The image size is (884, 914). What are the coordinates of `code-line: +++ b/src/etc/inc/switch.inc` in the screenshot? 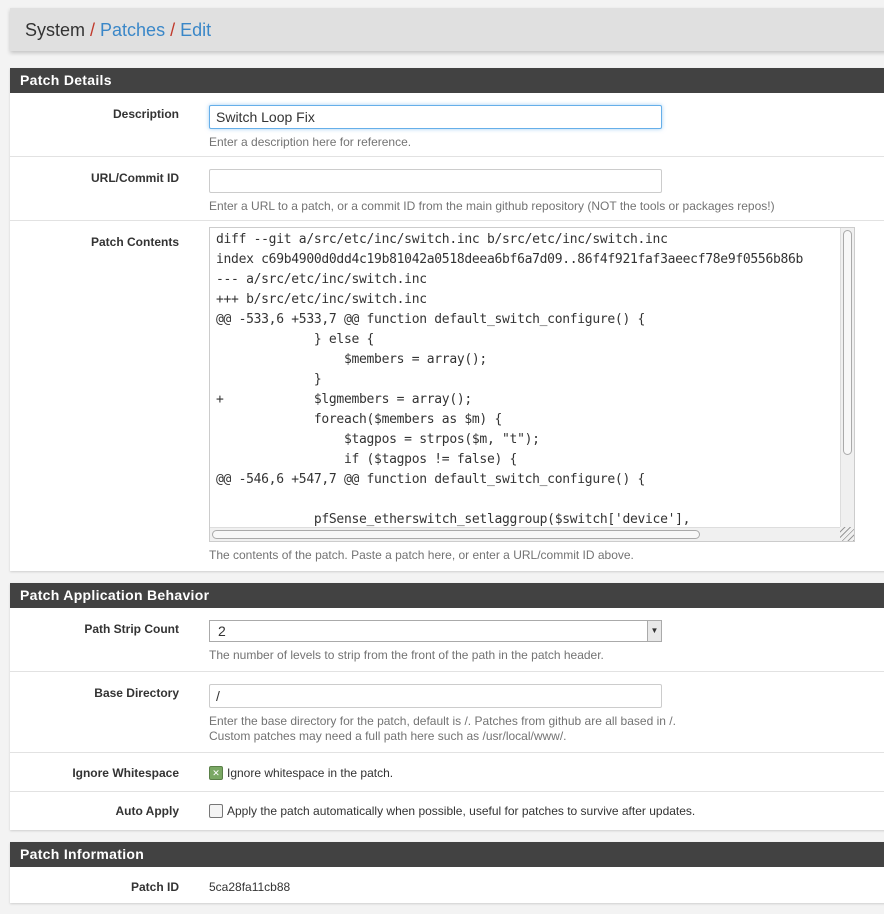 It's located at (321, 299).